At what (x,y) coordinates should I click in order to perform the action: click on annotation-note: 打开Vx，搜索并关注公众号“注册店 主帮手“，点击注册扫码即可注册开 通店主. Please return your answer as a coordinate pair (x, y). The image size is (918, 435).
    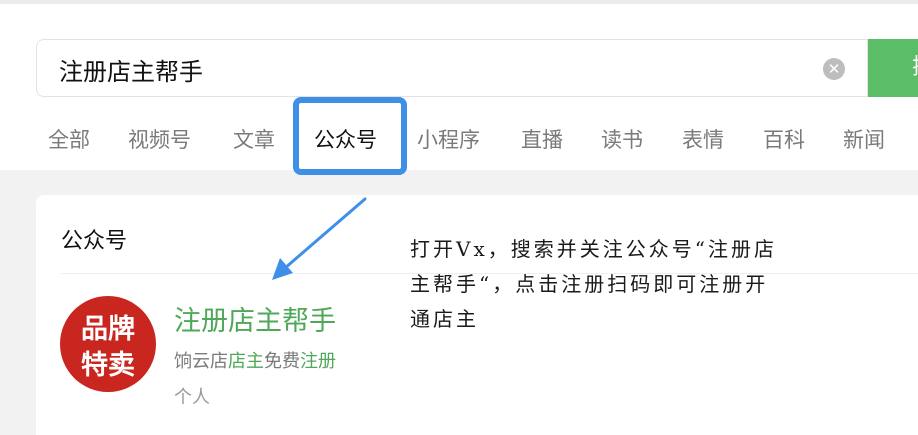
    Looking at the image, I should click on (645, 284).